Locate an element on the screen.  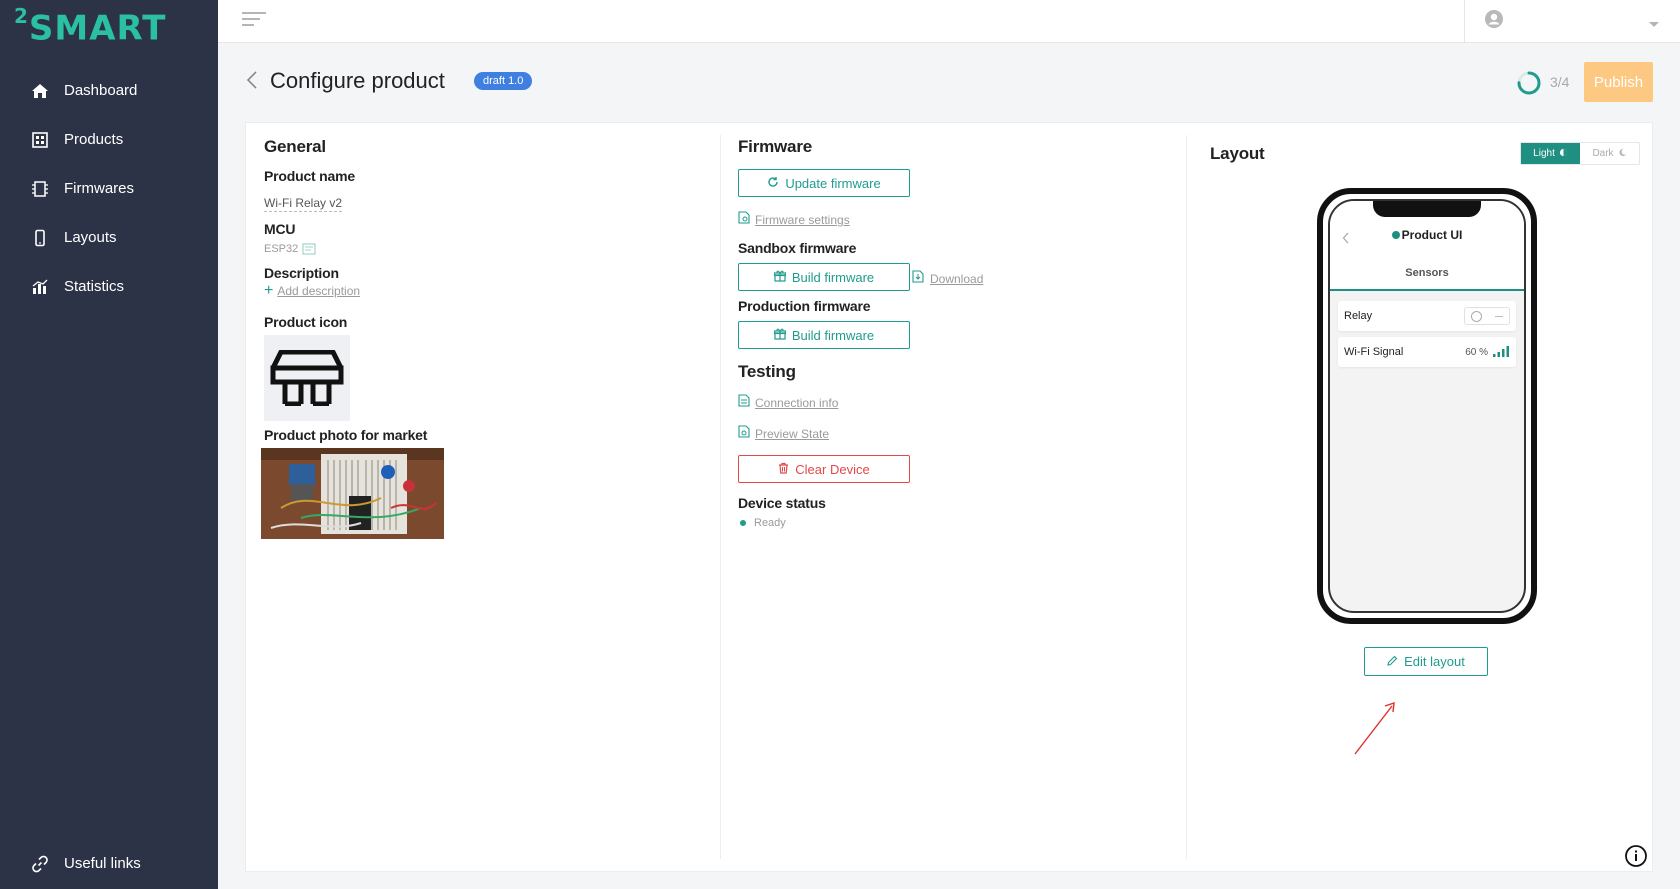
progress-text: 3/4 is located at coordinates (1560, 82).